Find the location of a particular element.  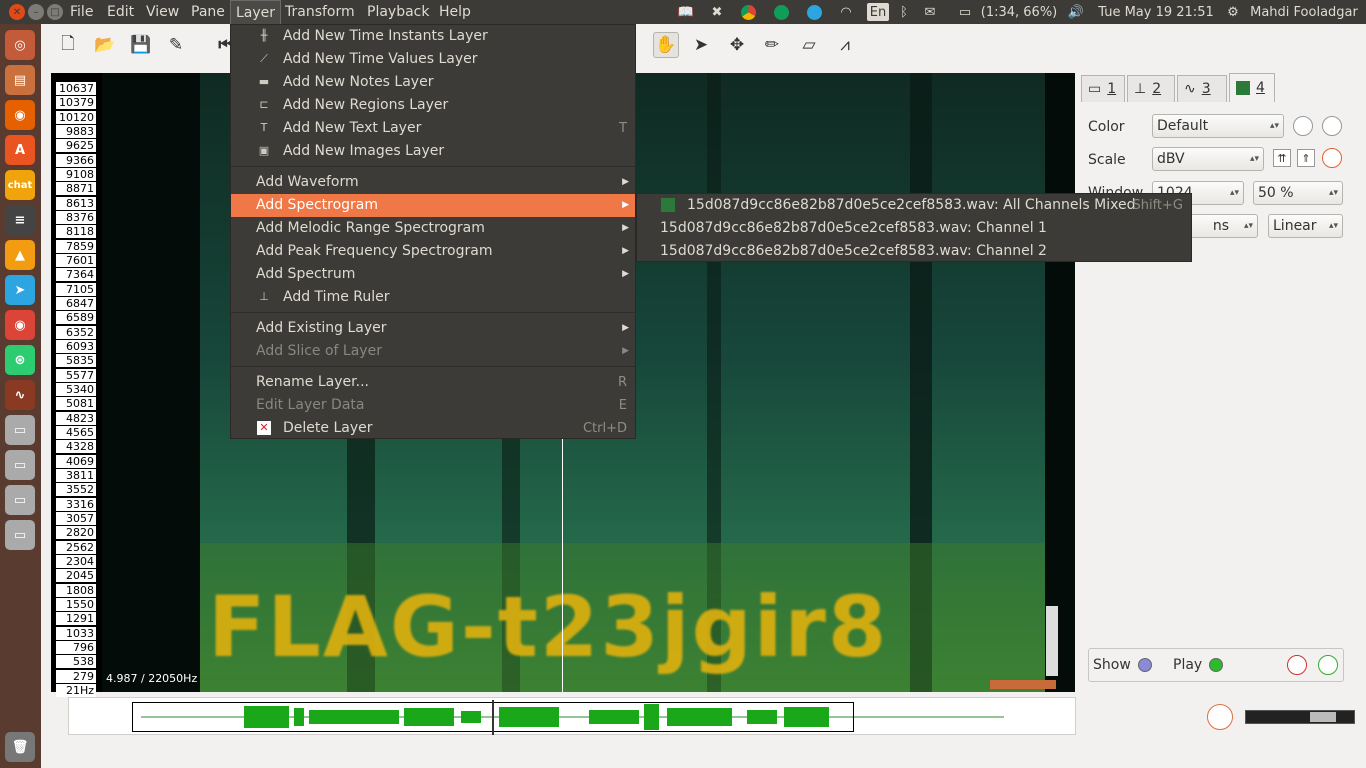

close-icon: ✕ is located at coordinates (17, 12).